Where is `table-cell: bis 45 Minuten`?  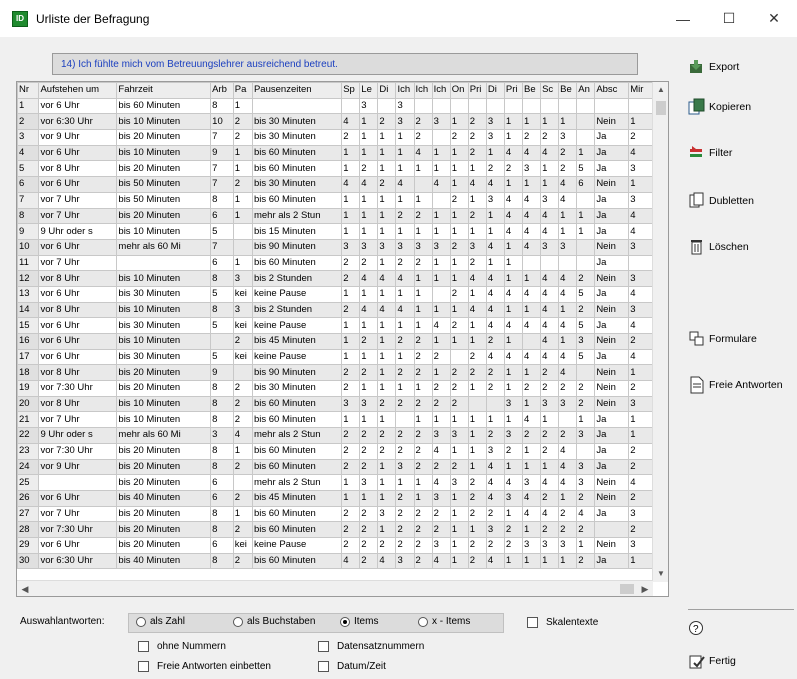
table-cell: bis 45 Minuten is located at coordinates (297, 341).